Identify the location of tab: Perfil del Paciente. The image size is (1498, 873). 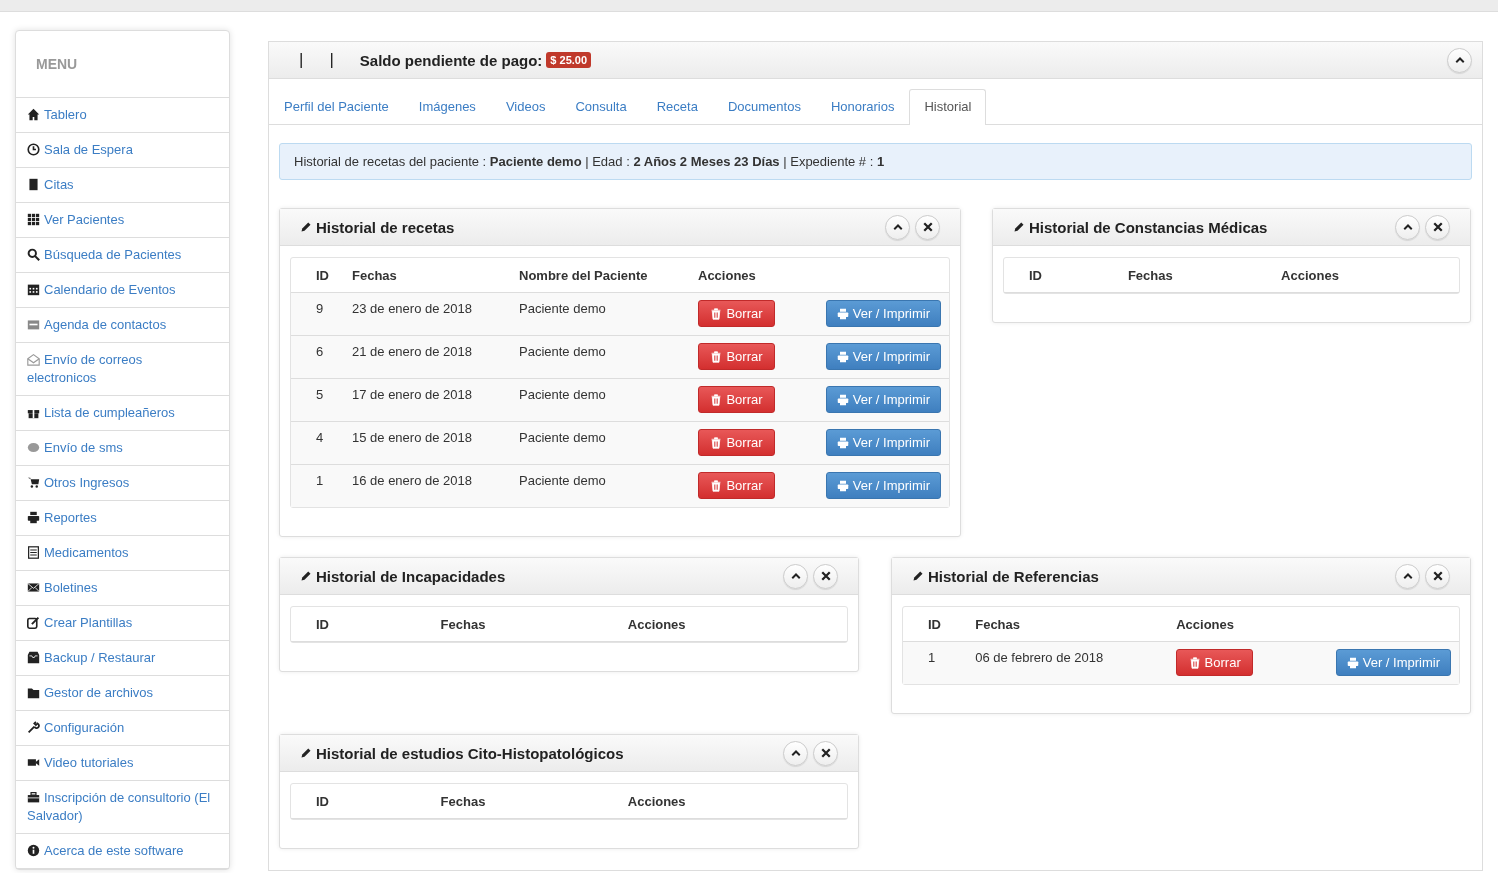
(336, 106).